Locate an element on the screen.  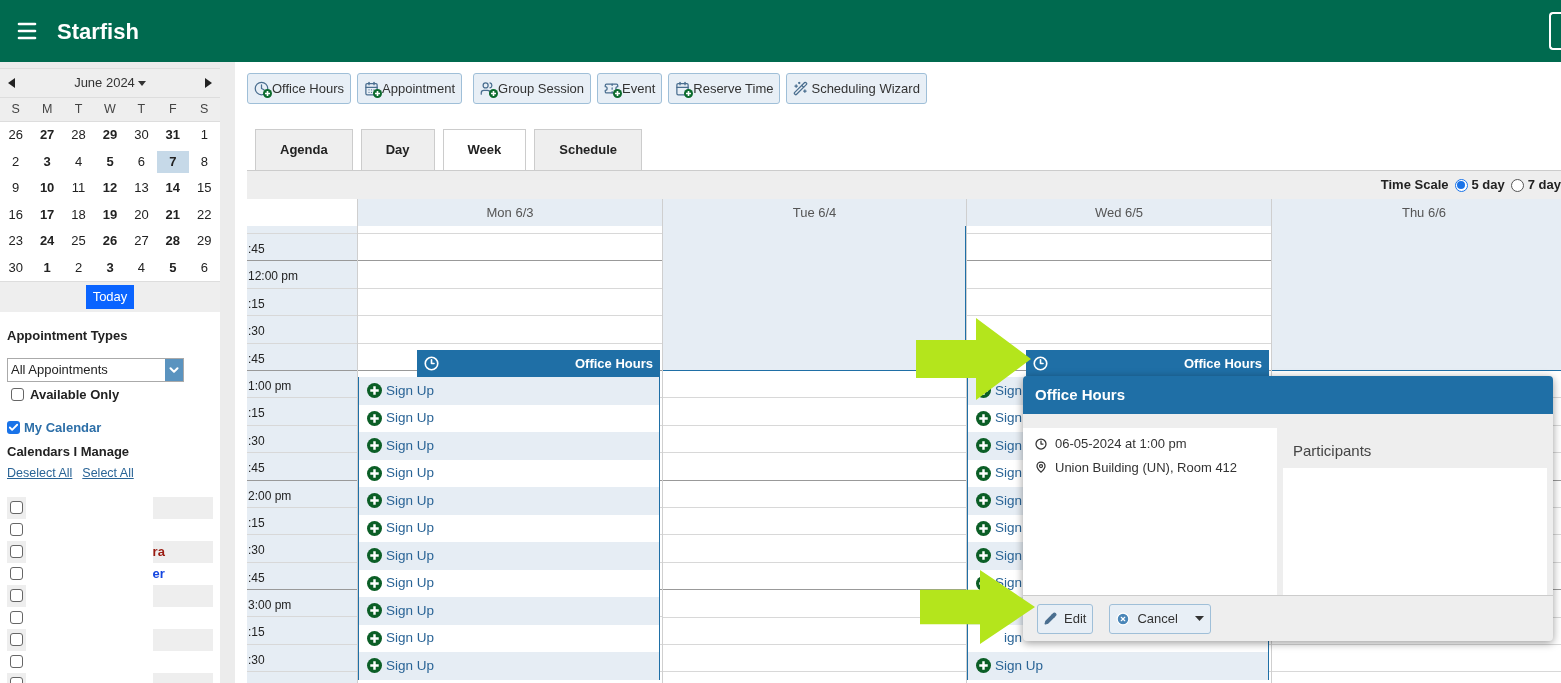
calendar-day: 10 is located at coordinates (47, 188).